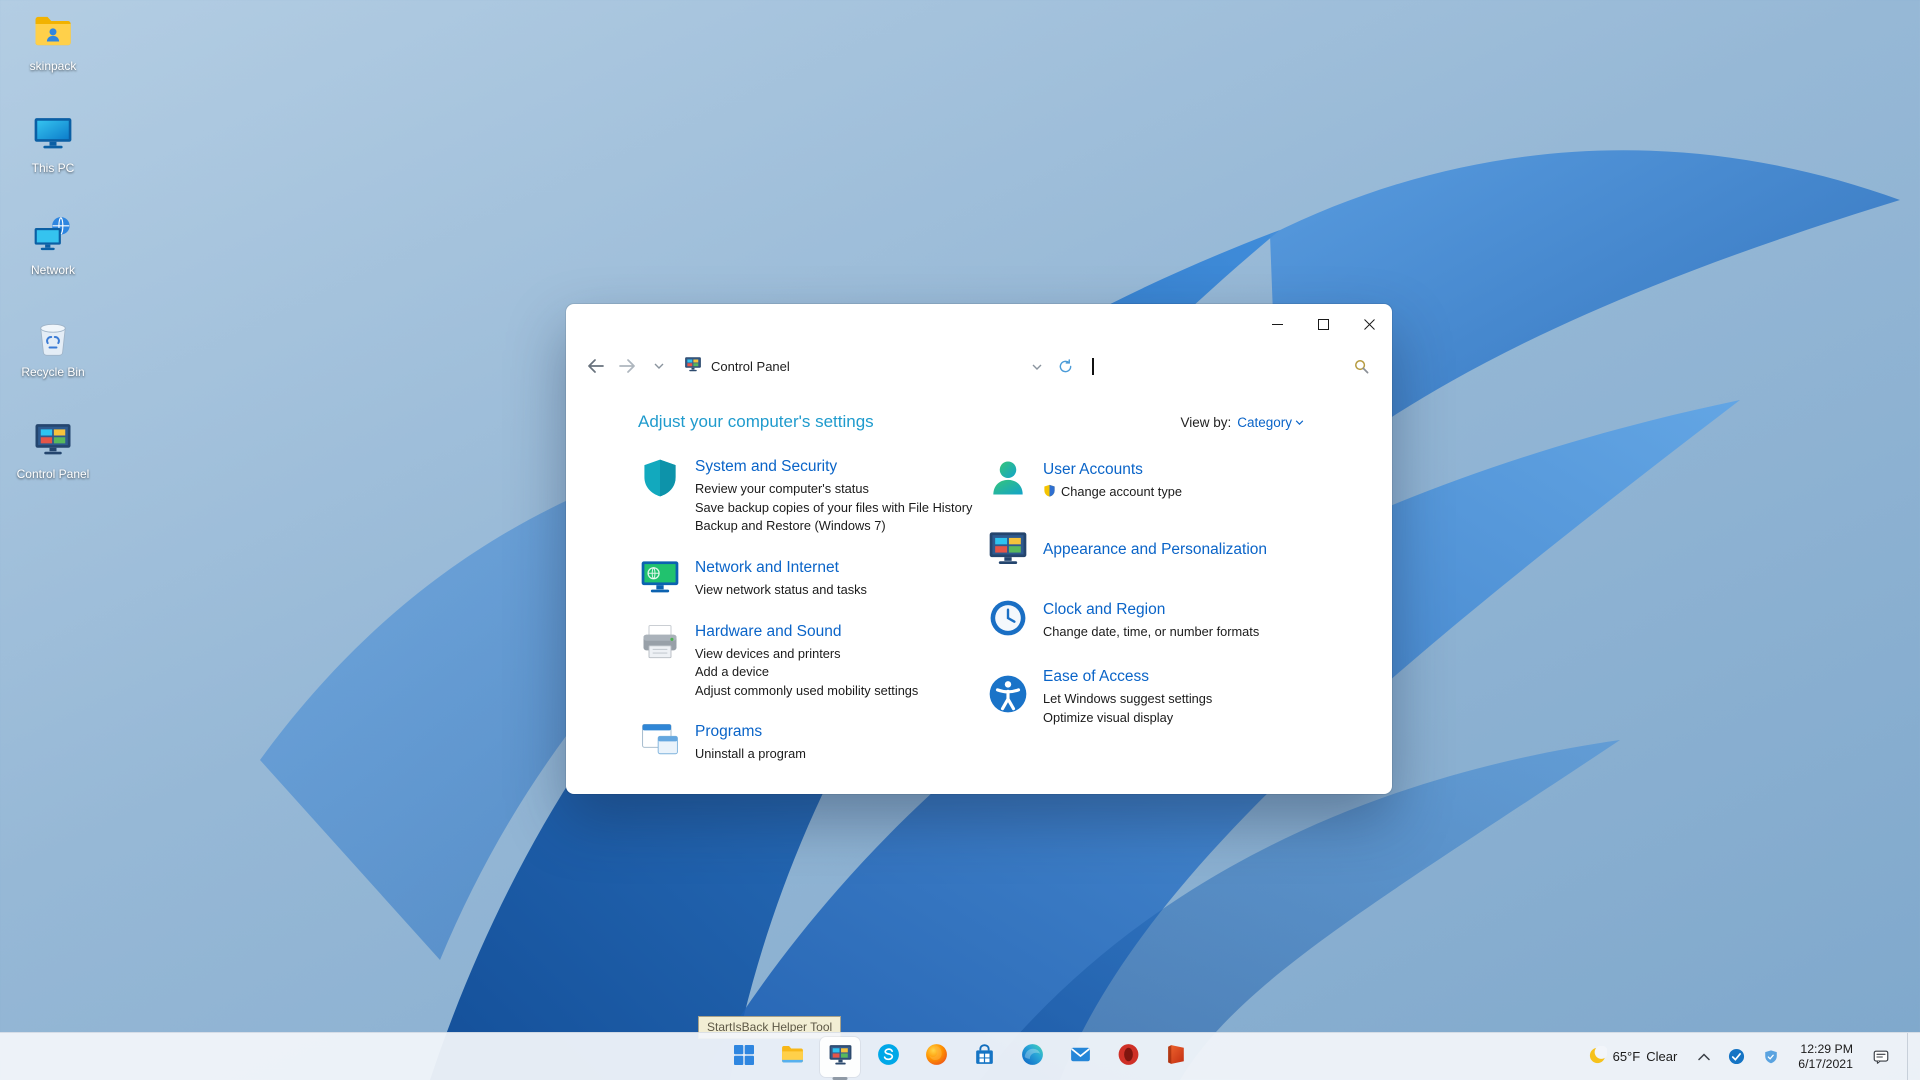 The image size is (1920, 1080). What do you see at coordinates (1065, 366) in the screenshot?
I see `refresh-icon` at bounding box center [1065, 366].